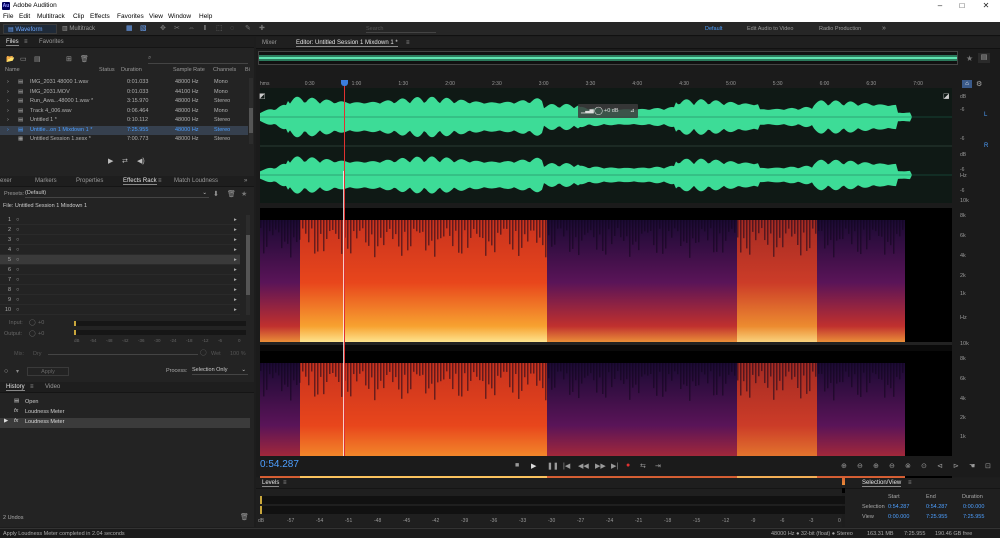 Image resolution: width=1000 pixels, height=538 pixels. I want to click on col-bit: Bi, so click(247, 70).